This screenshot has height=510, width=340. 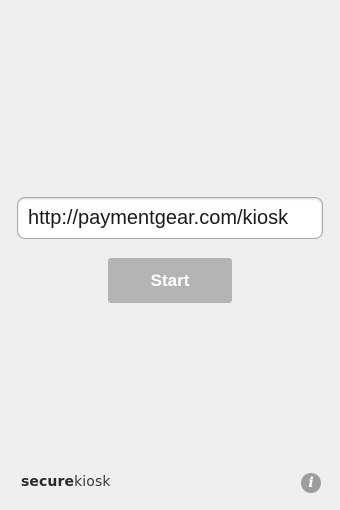 What do you see at coordinates (48, 482) in the screenshot?
I see `brand-logo-secure: secure` at bounding box center [48, 482].